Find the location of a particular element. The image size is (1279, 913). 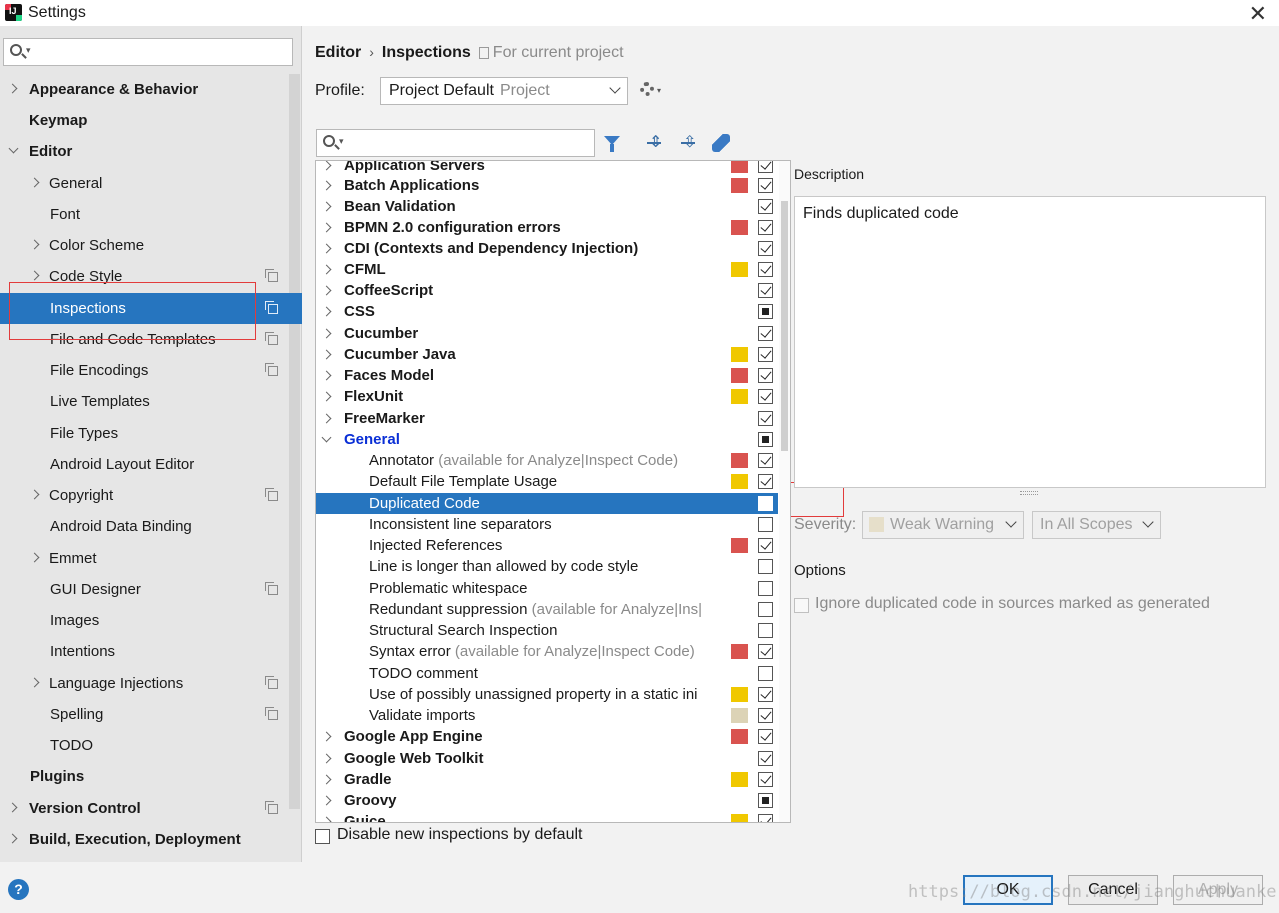

inspection-group-row: FlexUnit is located at coordinates (547, 396).